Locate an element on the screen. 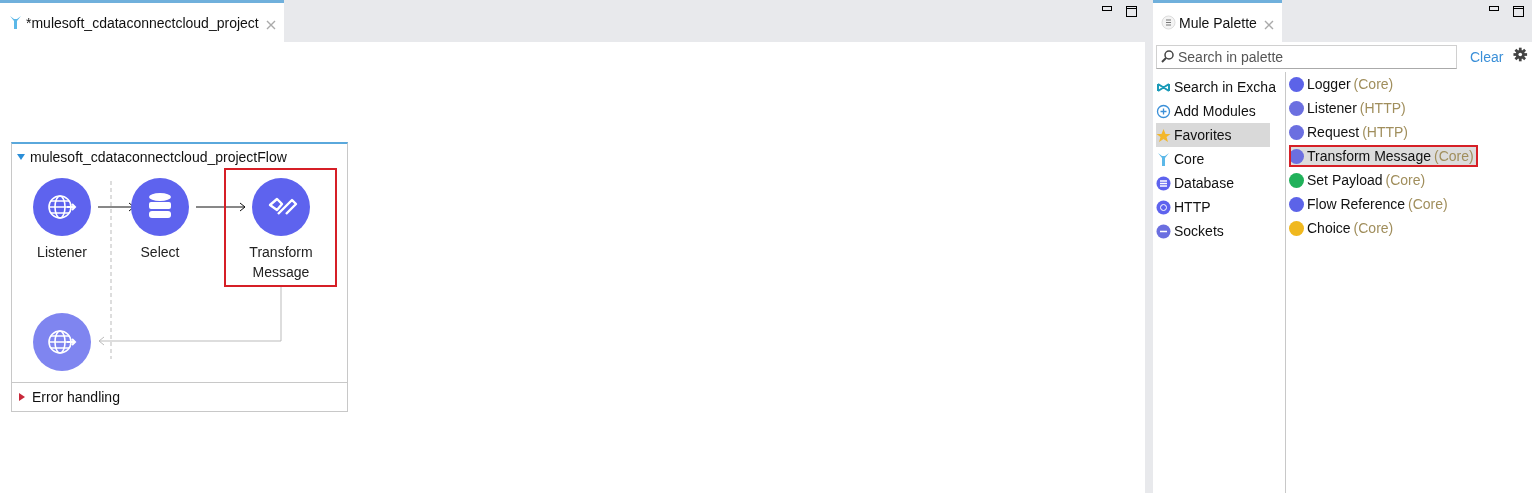 This screenshot has width=1532, height=493. category-label: Core is located at coordinates (1189, 159).